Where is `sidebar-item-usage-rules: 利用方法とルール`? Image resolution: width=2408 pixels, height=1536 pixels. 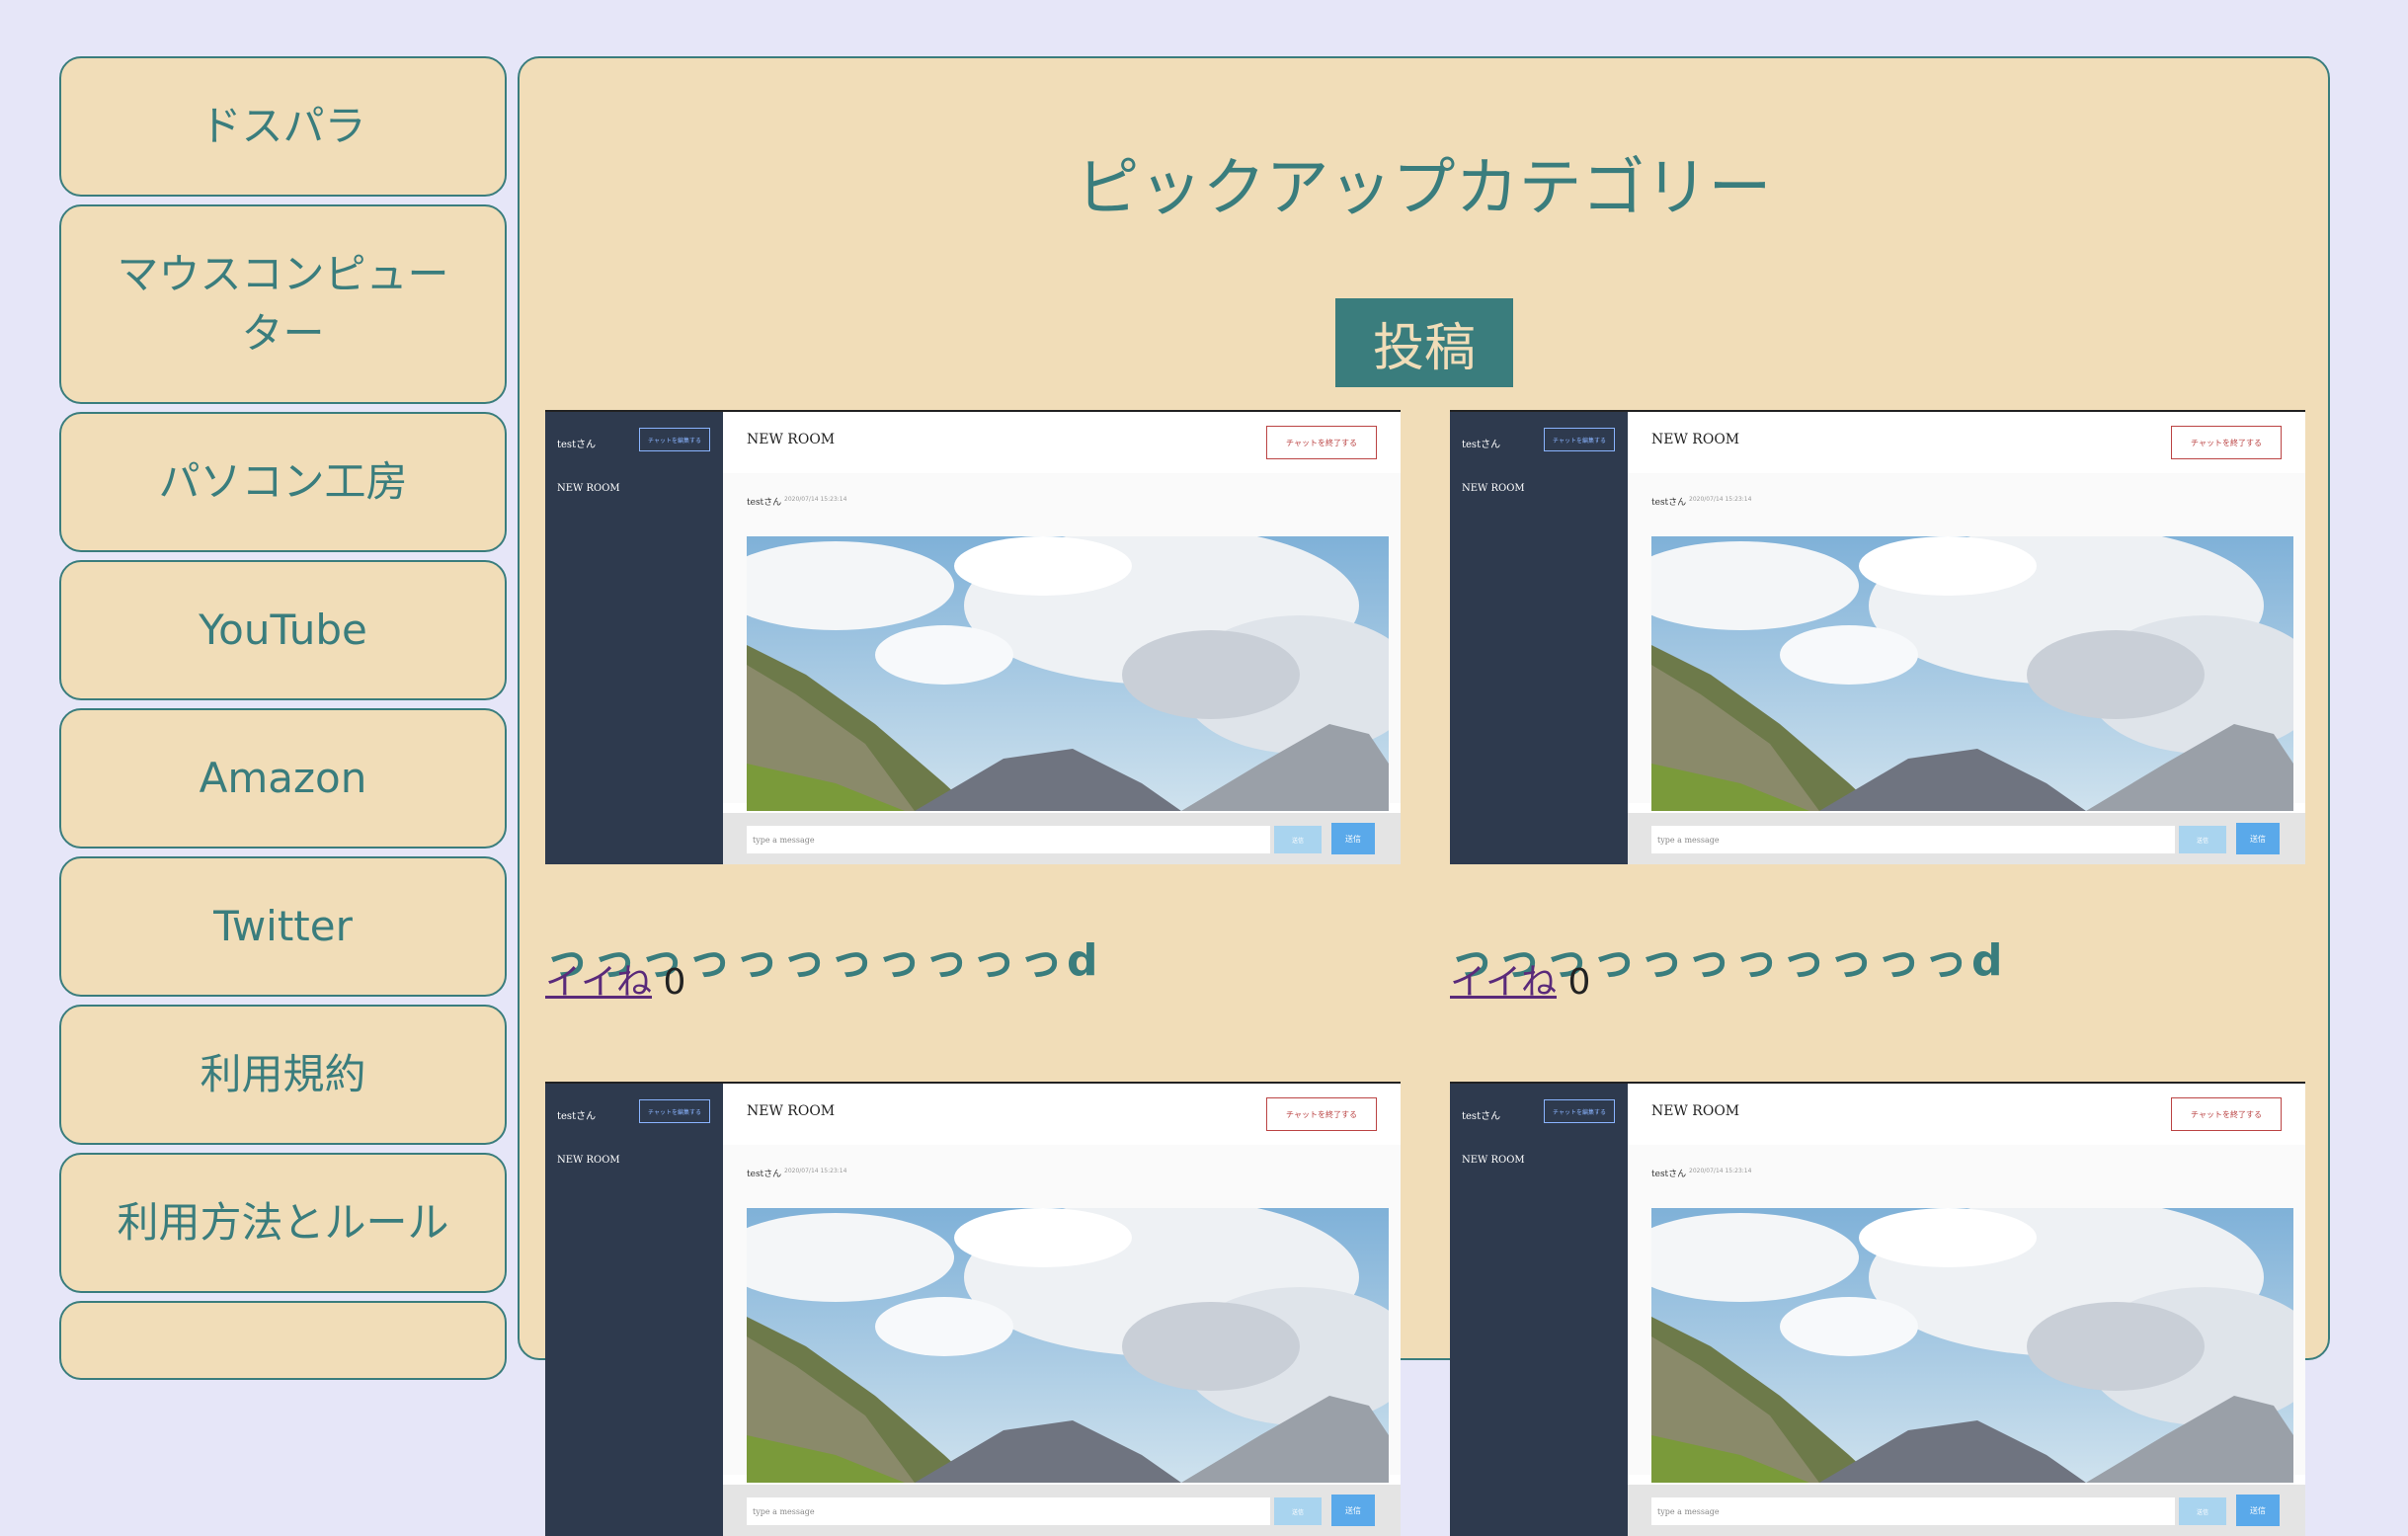
sidebar-item-usage-rules: 利用方法とルール is located at coordinates (283, 1223).